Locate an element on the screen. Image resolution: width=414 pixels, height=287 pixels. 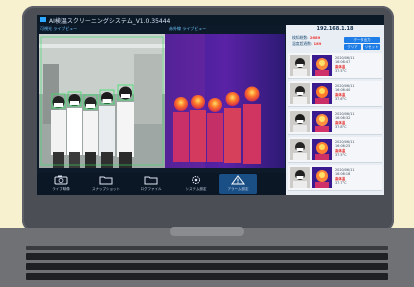
app-icon is located at coordinates (43, 19).